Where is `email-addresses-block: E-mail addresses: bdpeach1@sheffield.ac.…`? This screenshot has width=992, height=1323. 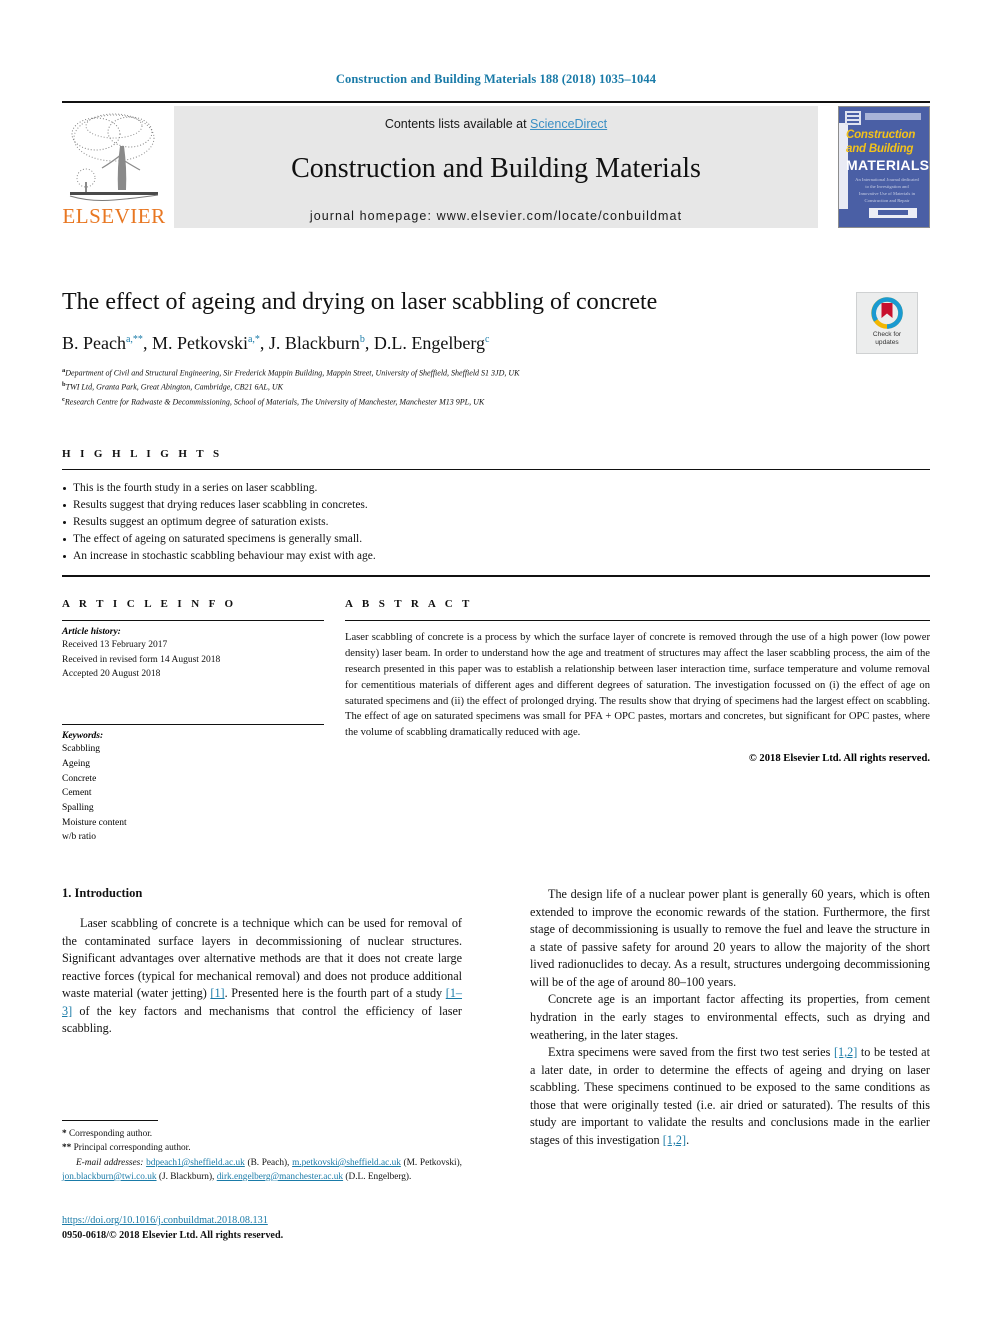 email-addresses-block: E-mail addresses: bdpeach1@sheffield.ac.… is located at coordinates (262, 1171).